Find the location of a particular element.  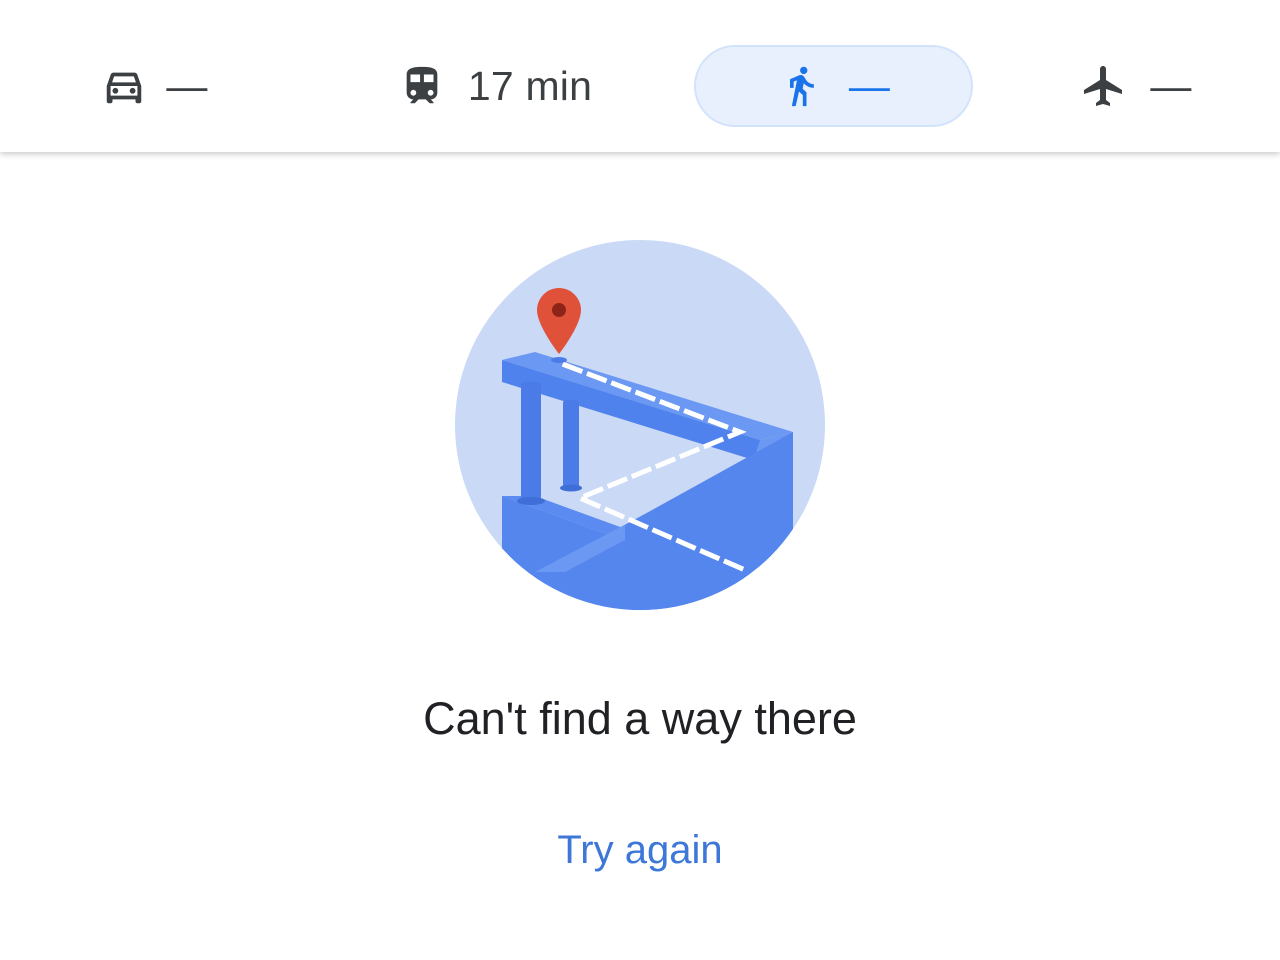

walking-person-icon is located at coordinates (801, 86).